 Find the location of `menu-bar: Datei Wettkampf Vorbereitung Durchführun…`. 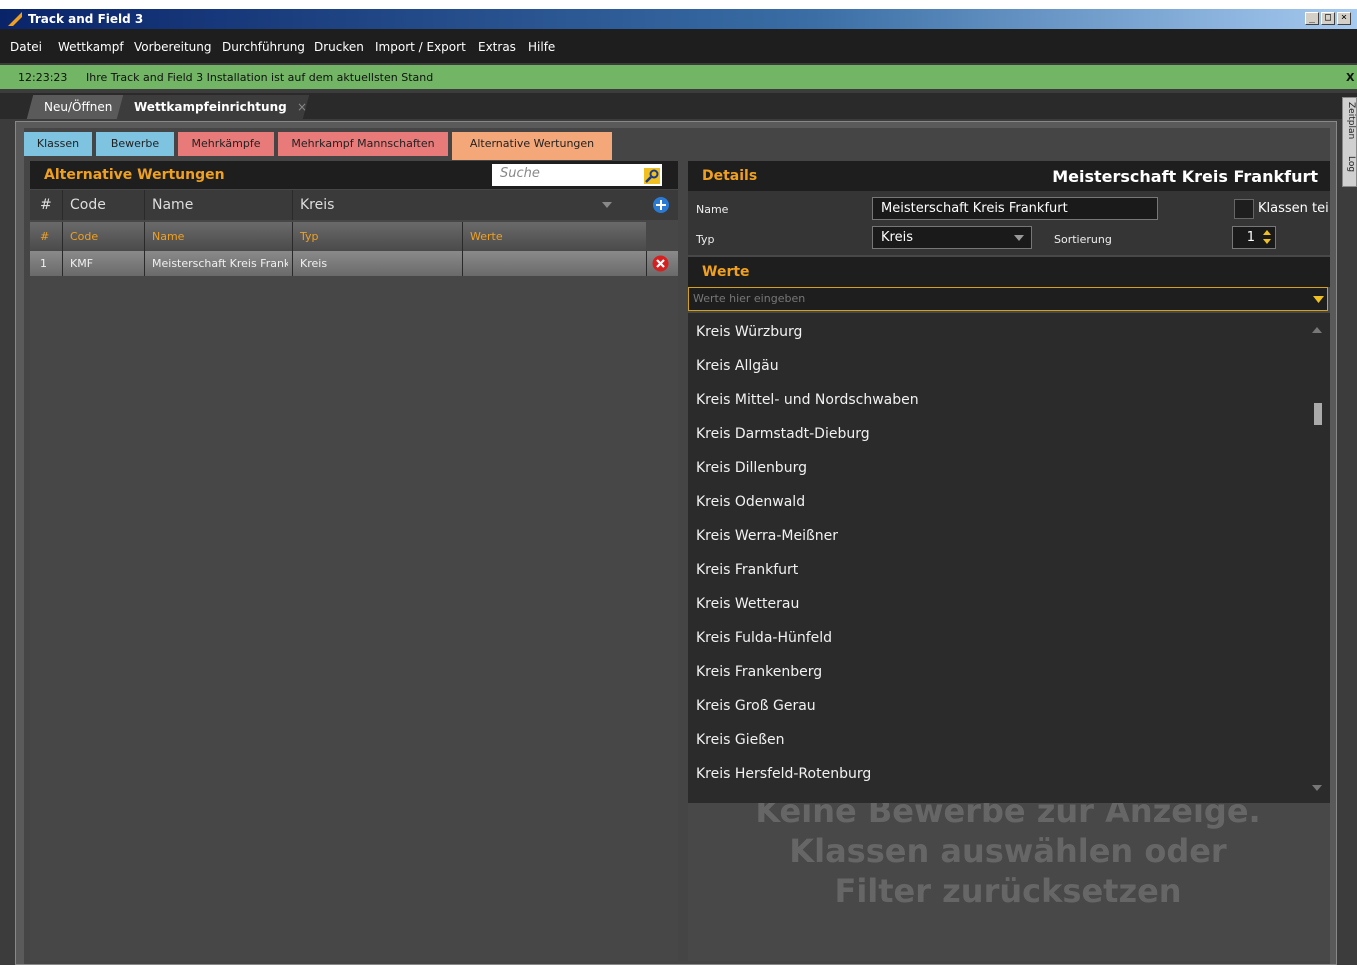

menu-bar: Datei Wettkampf Vorbereitung Durchführun… is located at coordinates (678, 46).